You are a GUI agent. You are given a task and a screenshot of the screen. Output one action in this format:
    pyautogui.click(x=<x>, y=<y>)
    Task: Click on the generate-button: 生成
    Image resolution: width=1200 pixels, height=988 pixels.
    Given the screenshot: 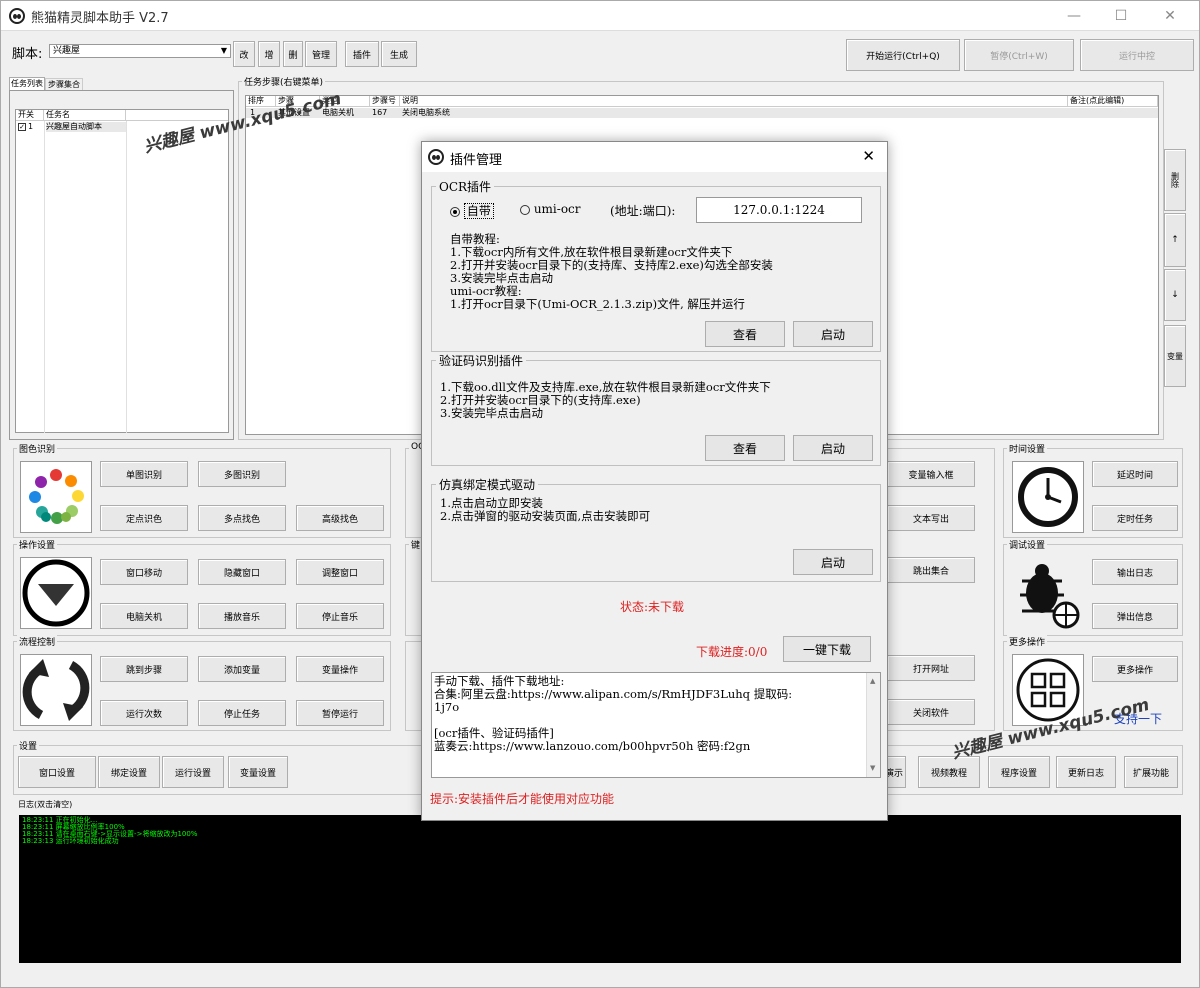 What is the action you would take?
    pyautogui.click(x=399, y=54)
    